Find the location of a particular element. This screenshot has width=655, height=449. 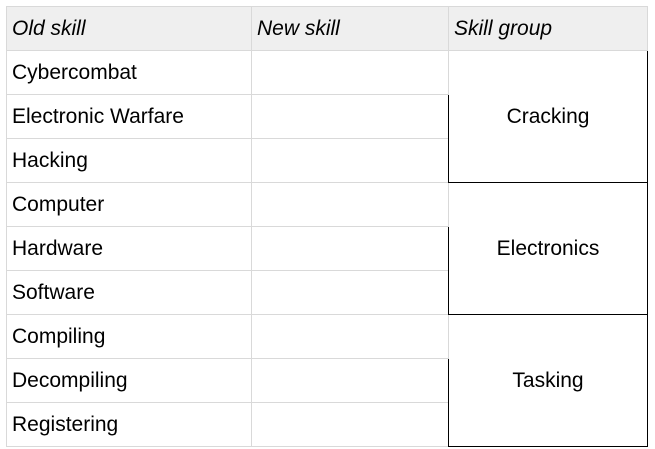

old-skill-cell: Registering is located at coordinates (129, 424).